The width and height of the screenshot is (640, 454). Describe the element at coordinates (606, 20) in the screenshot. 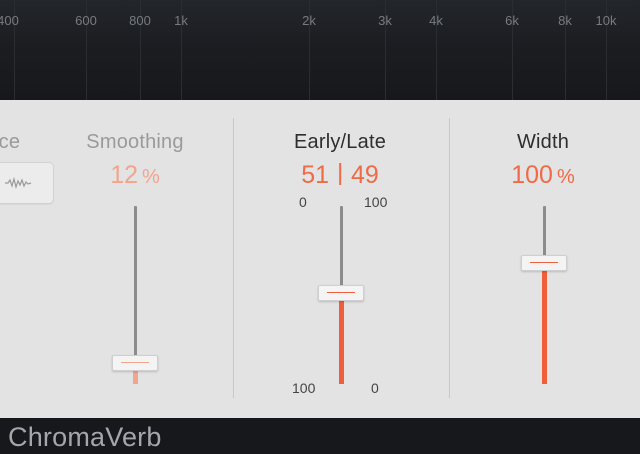

I see `freq-label: 10k` at that location.